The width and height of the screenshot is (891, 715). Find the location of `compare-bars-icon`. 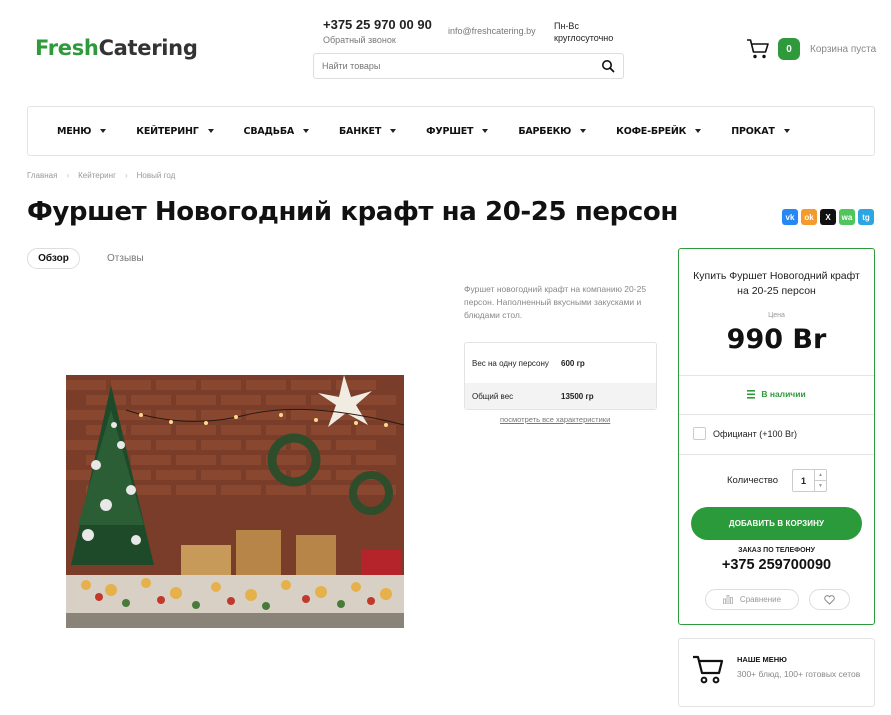

compare-bars-icon is located at coordinates (728, 599).